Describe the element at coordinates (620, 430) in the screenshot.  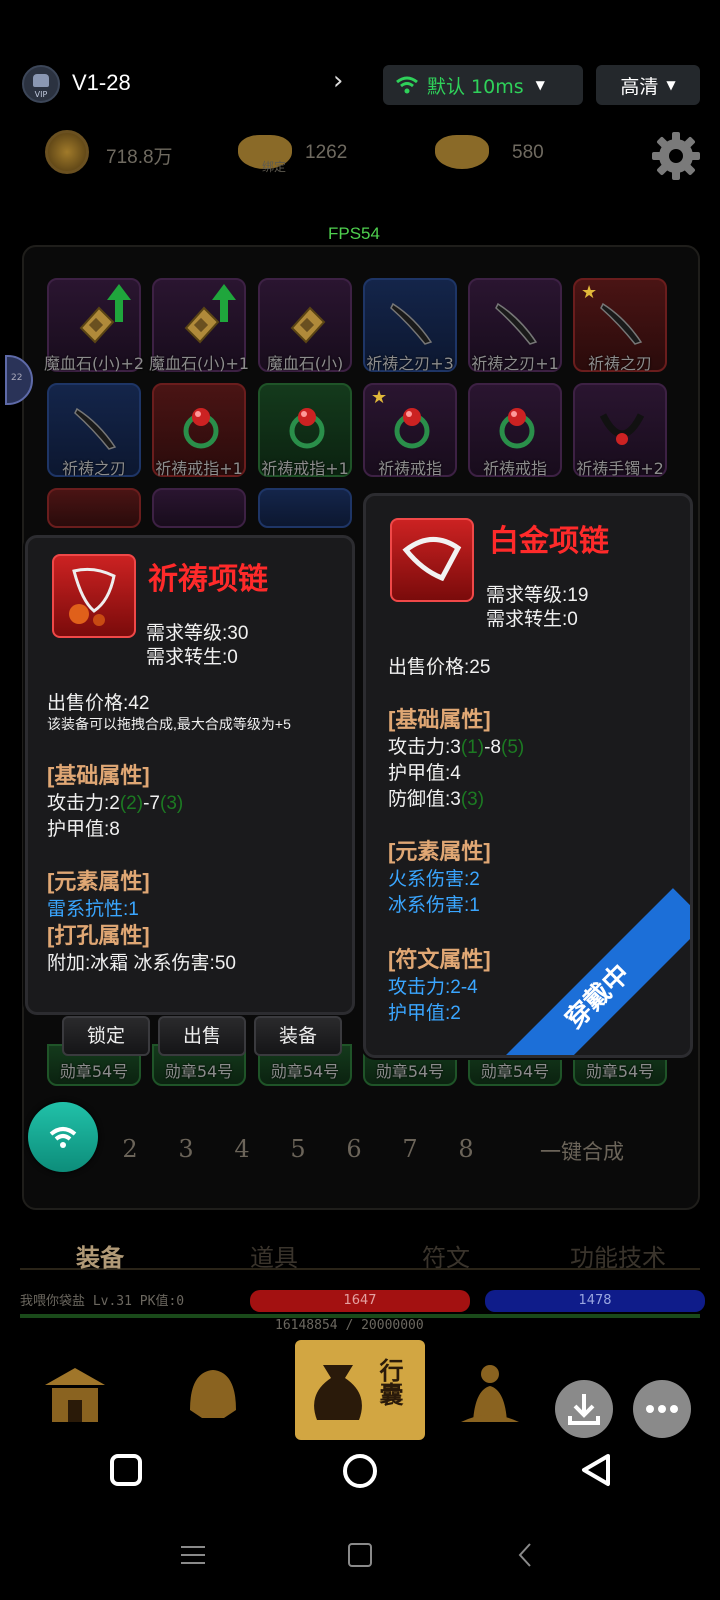
I see `bag-slot: 祈祷手镯+2` at that location.